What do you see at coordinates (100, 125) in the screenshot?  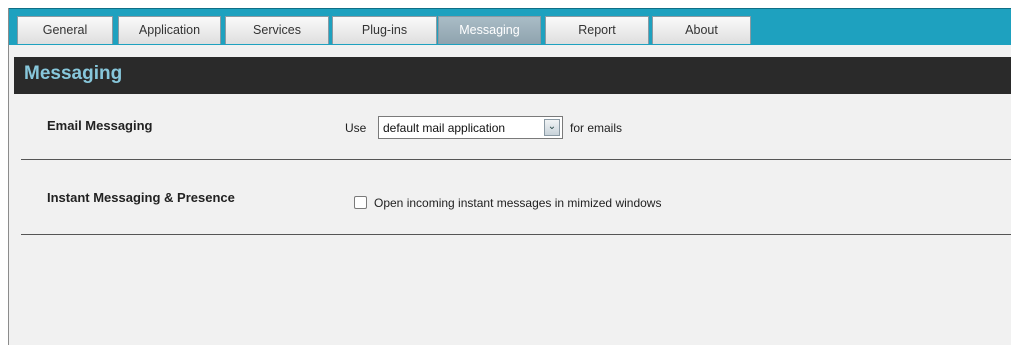 I see `email-messaging-label: Email Messaging` at bounding box center [100, 125].